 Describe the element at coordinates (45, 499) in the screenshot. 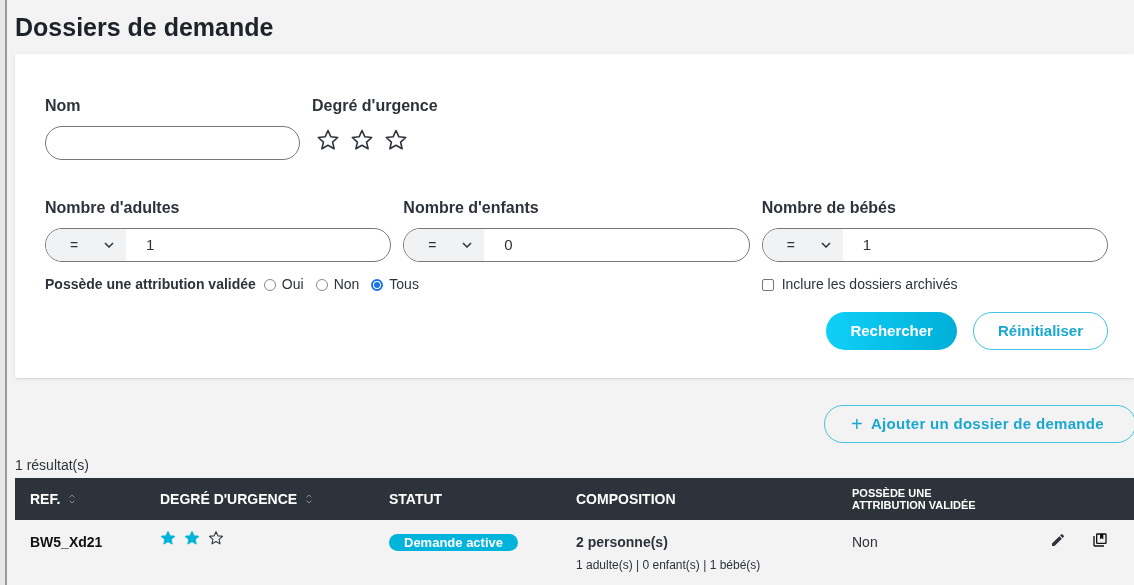

I see `column-header: REF.` at that location.